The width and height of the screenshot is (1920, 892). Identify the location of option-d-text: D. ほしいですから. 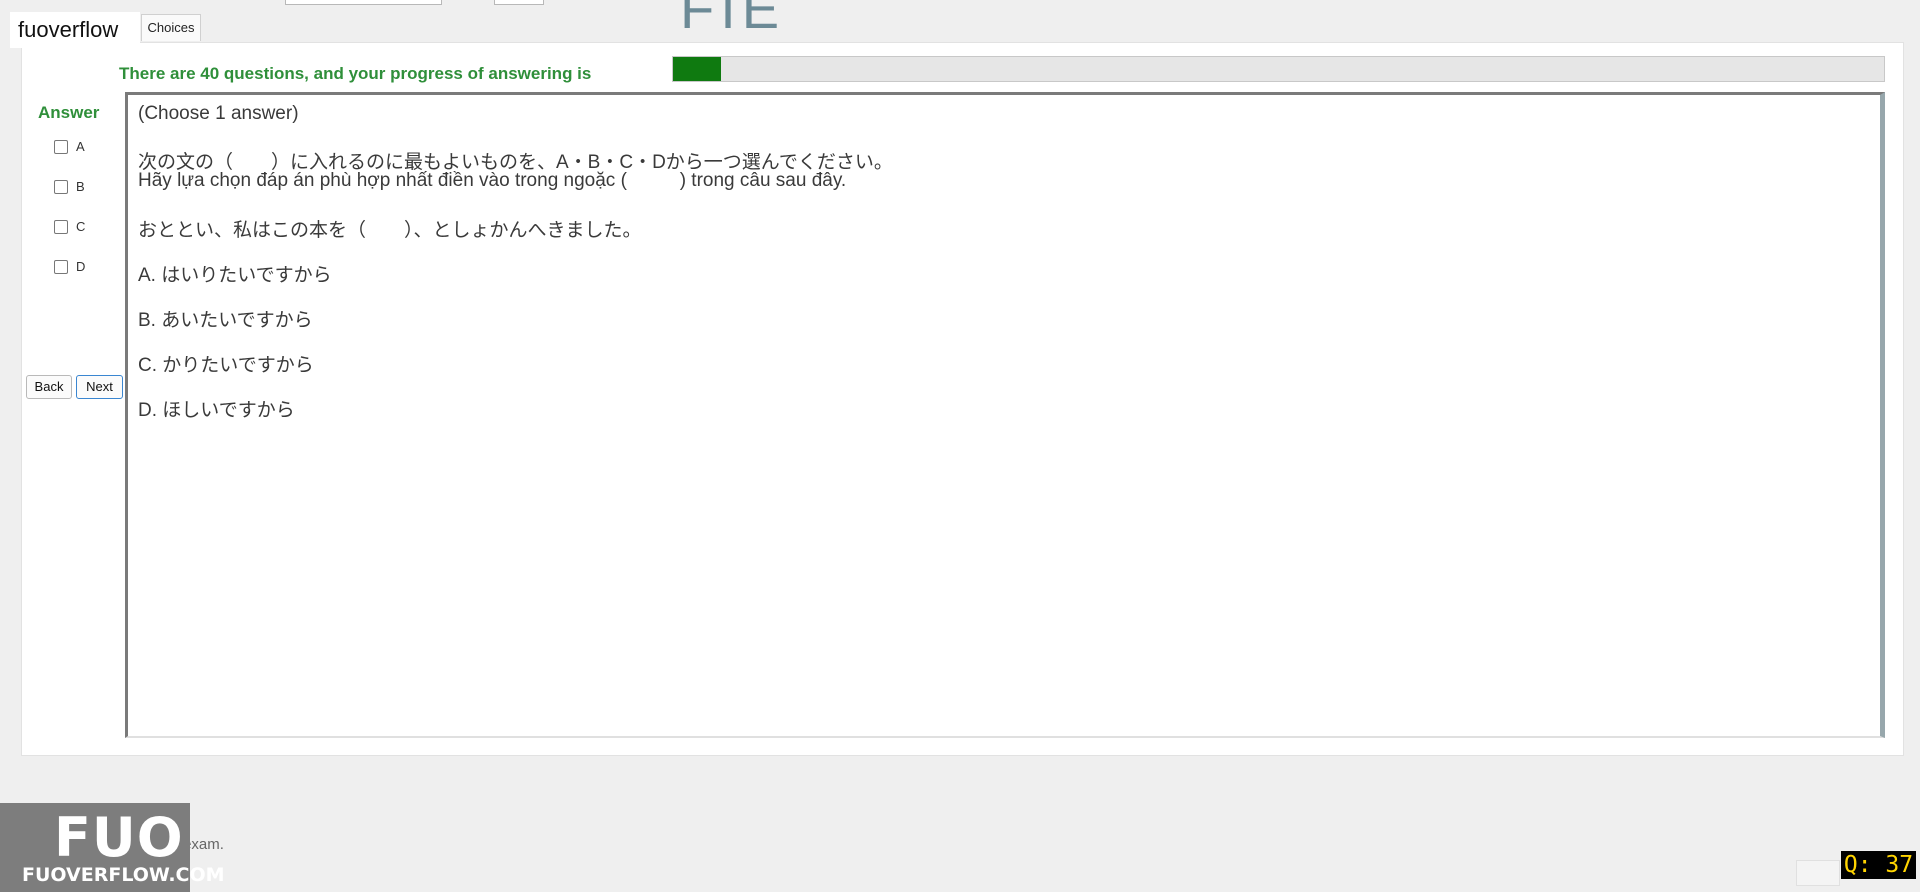
(216, 410).